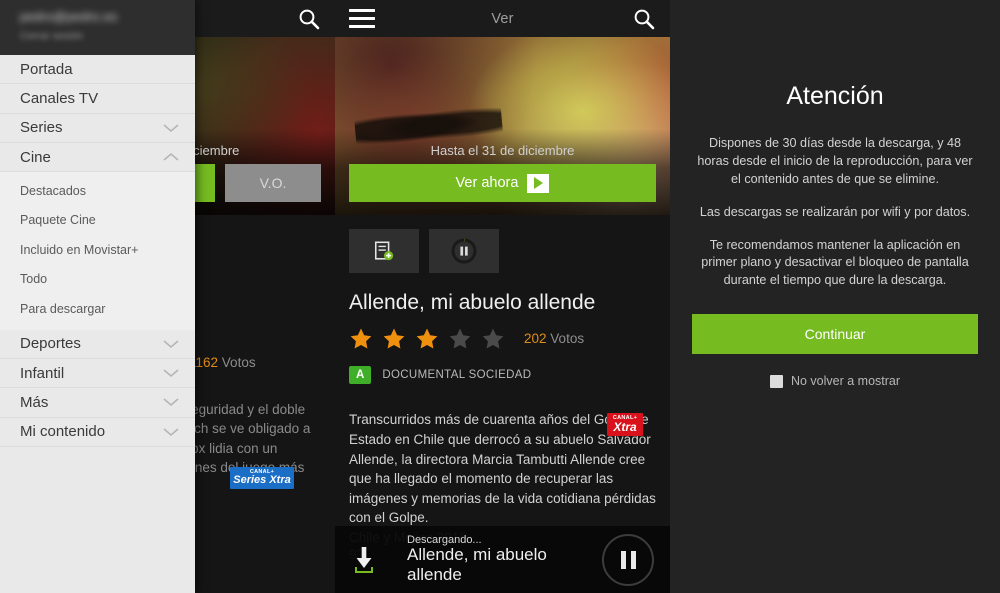 Image resolution: width=1000 pixels, height=593 pixels. Describe the element at coordinates (628, 559) in the screenshot. I see `pause-icon` at that location.